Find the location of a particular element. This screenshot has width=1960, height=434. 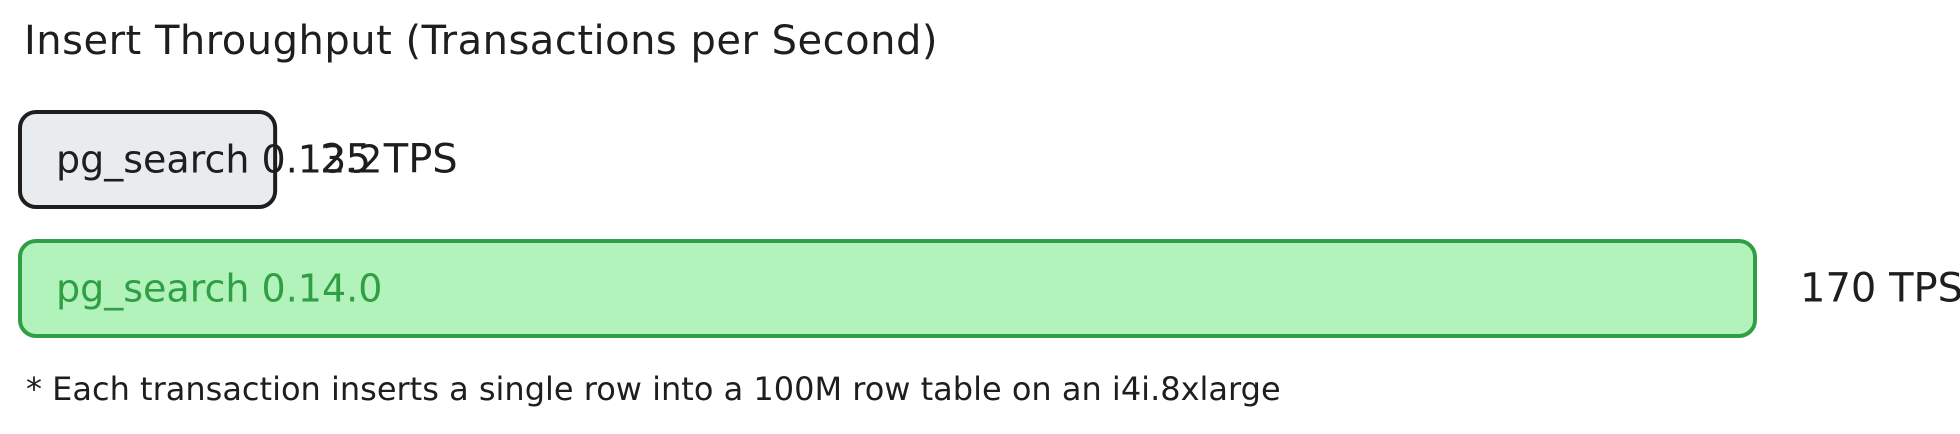

bar-value-label-0: 25 TPS is located at coordinates (389, 160).